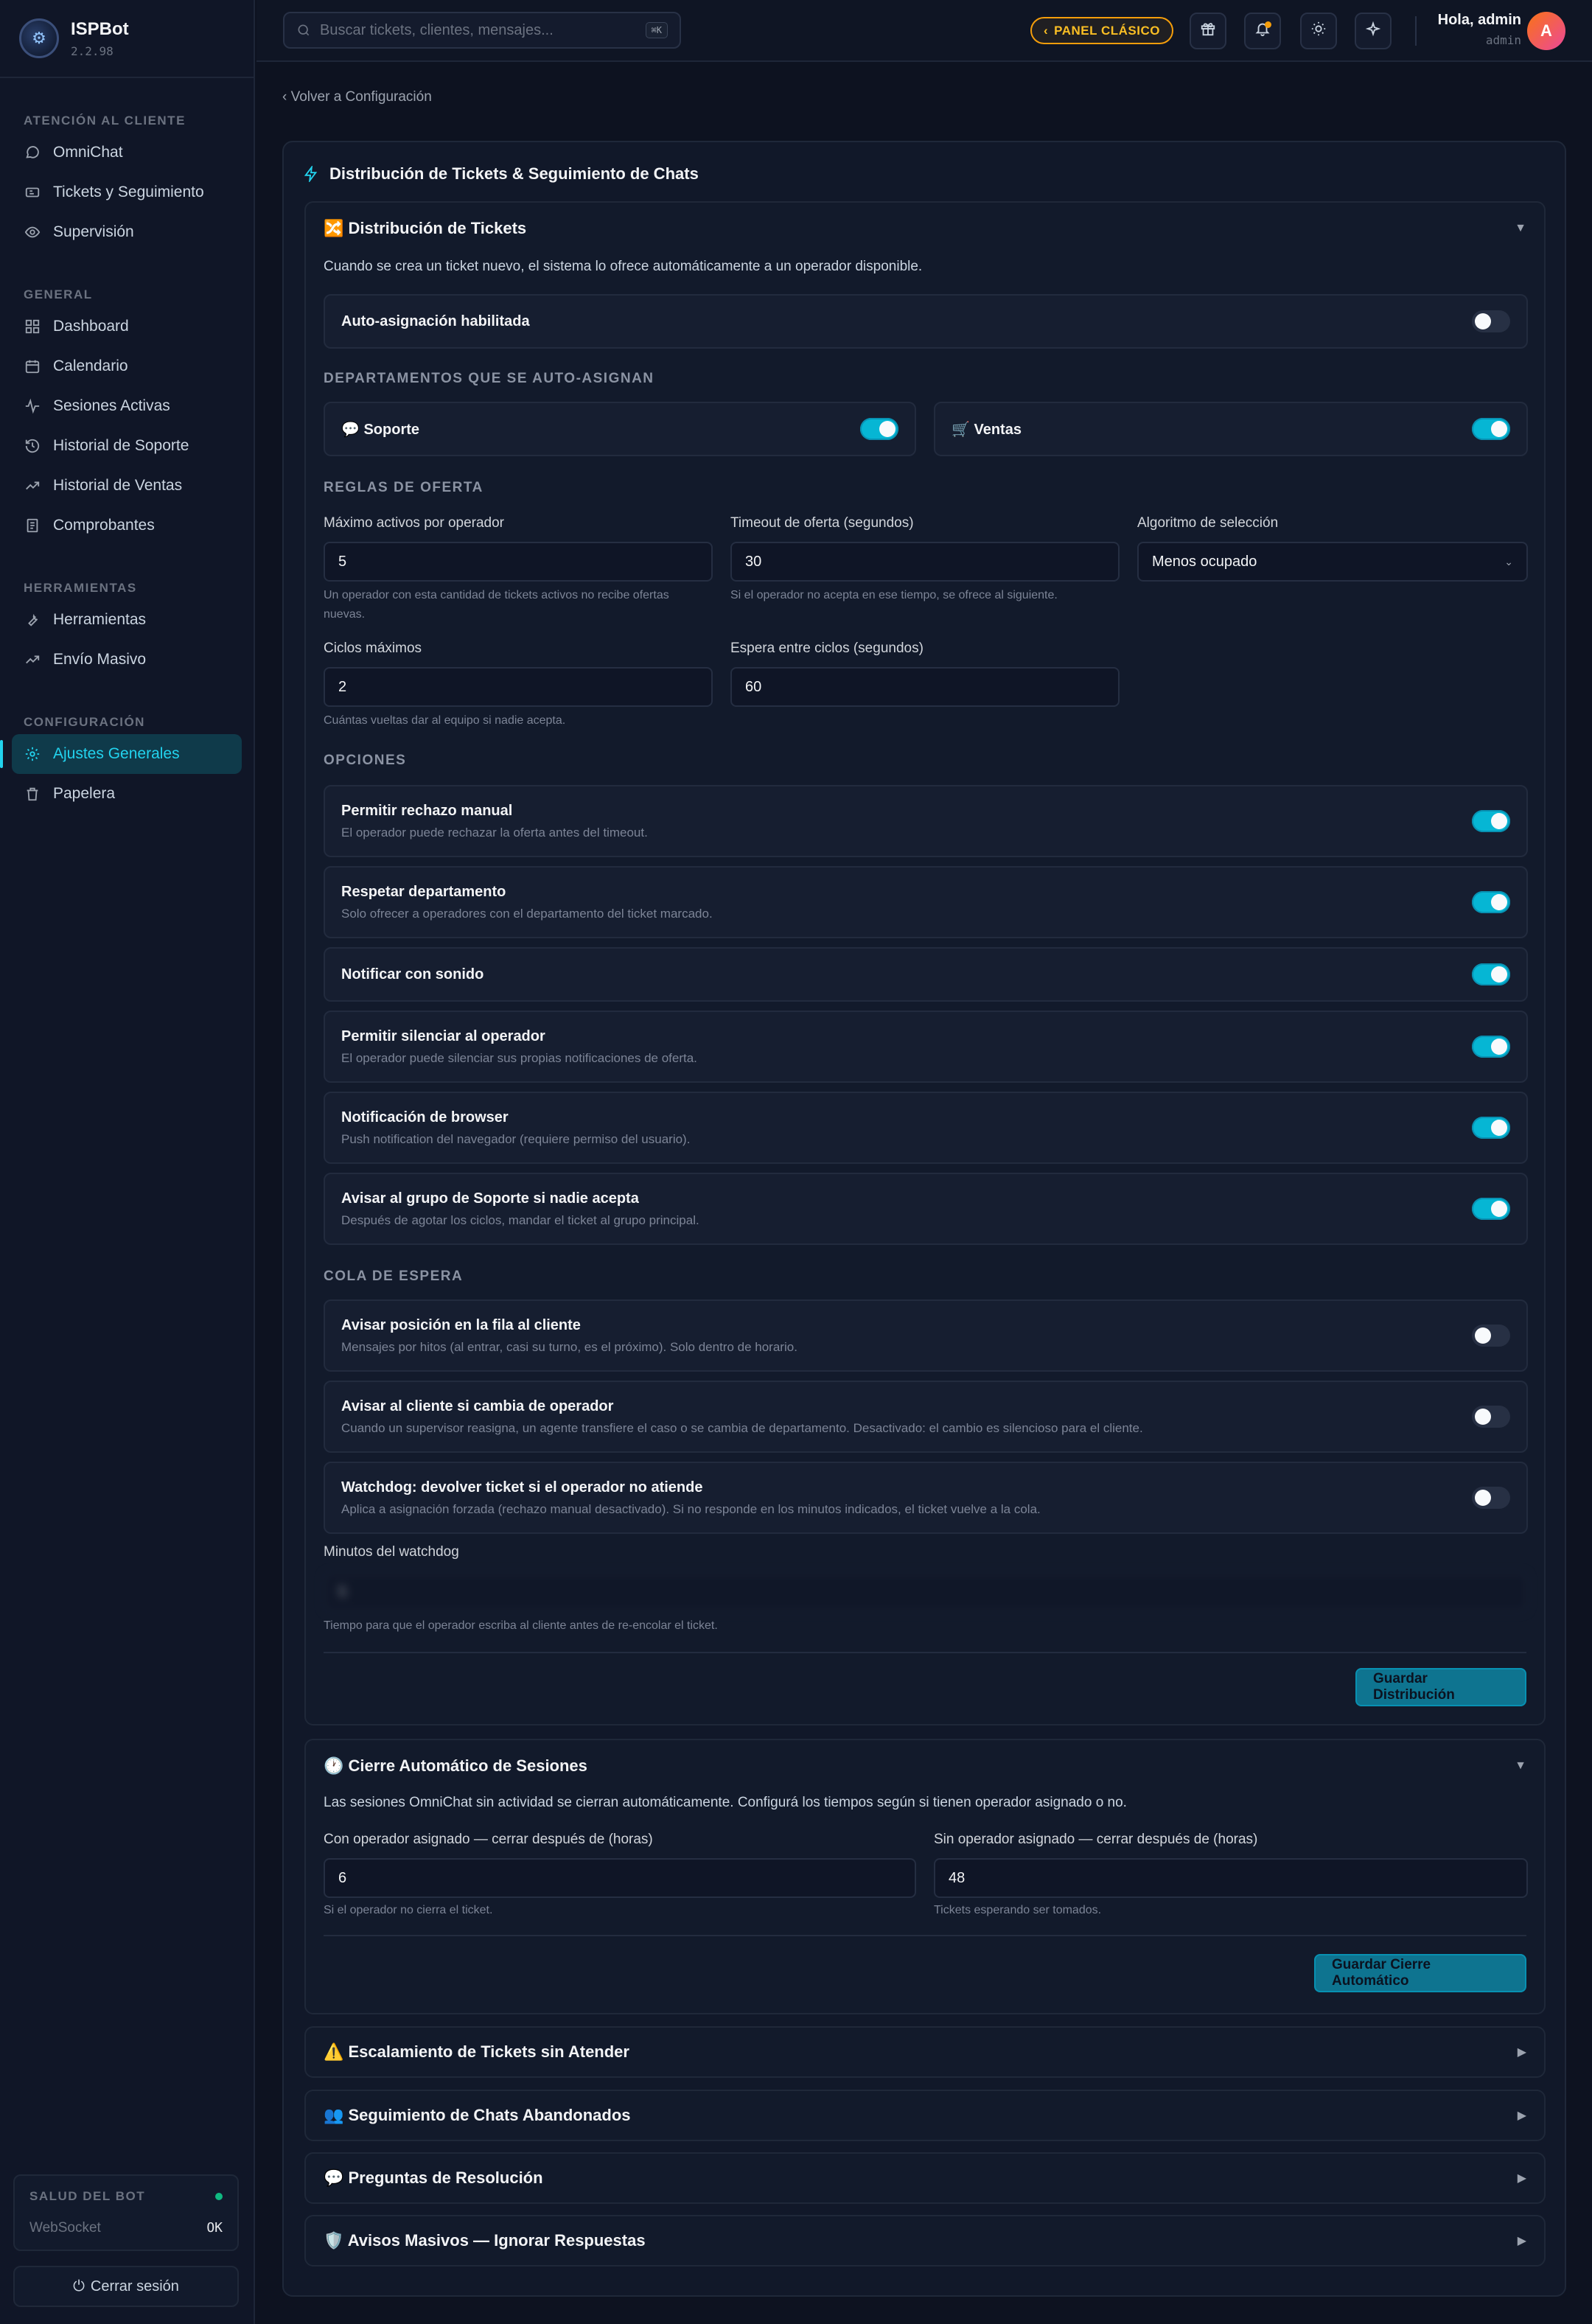 The height and width of the screenshot is (2324, 1592). I want to click on avatar: A, so click(1546, 31).